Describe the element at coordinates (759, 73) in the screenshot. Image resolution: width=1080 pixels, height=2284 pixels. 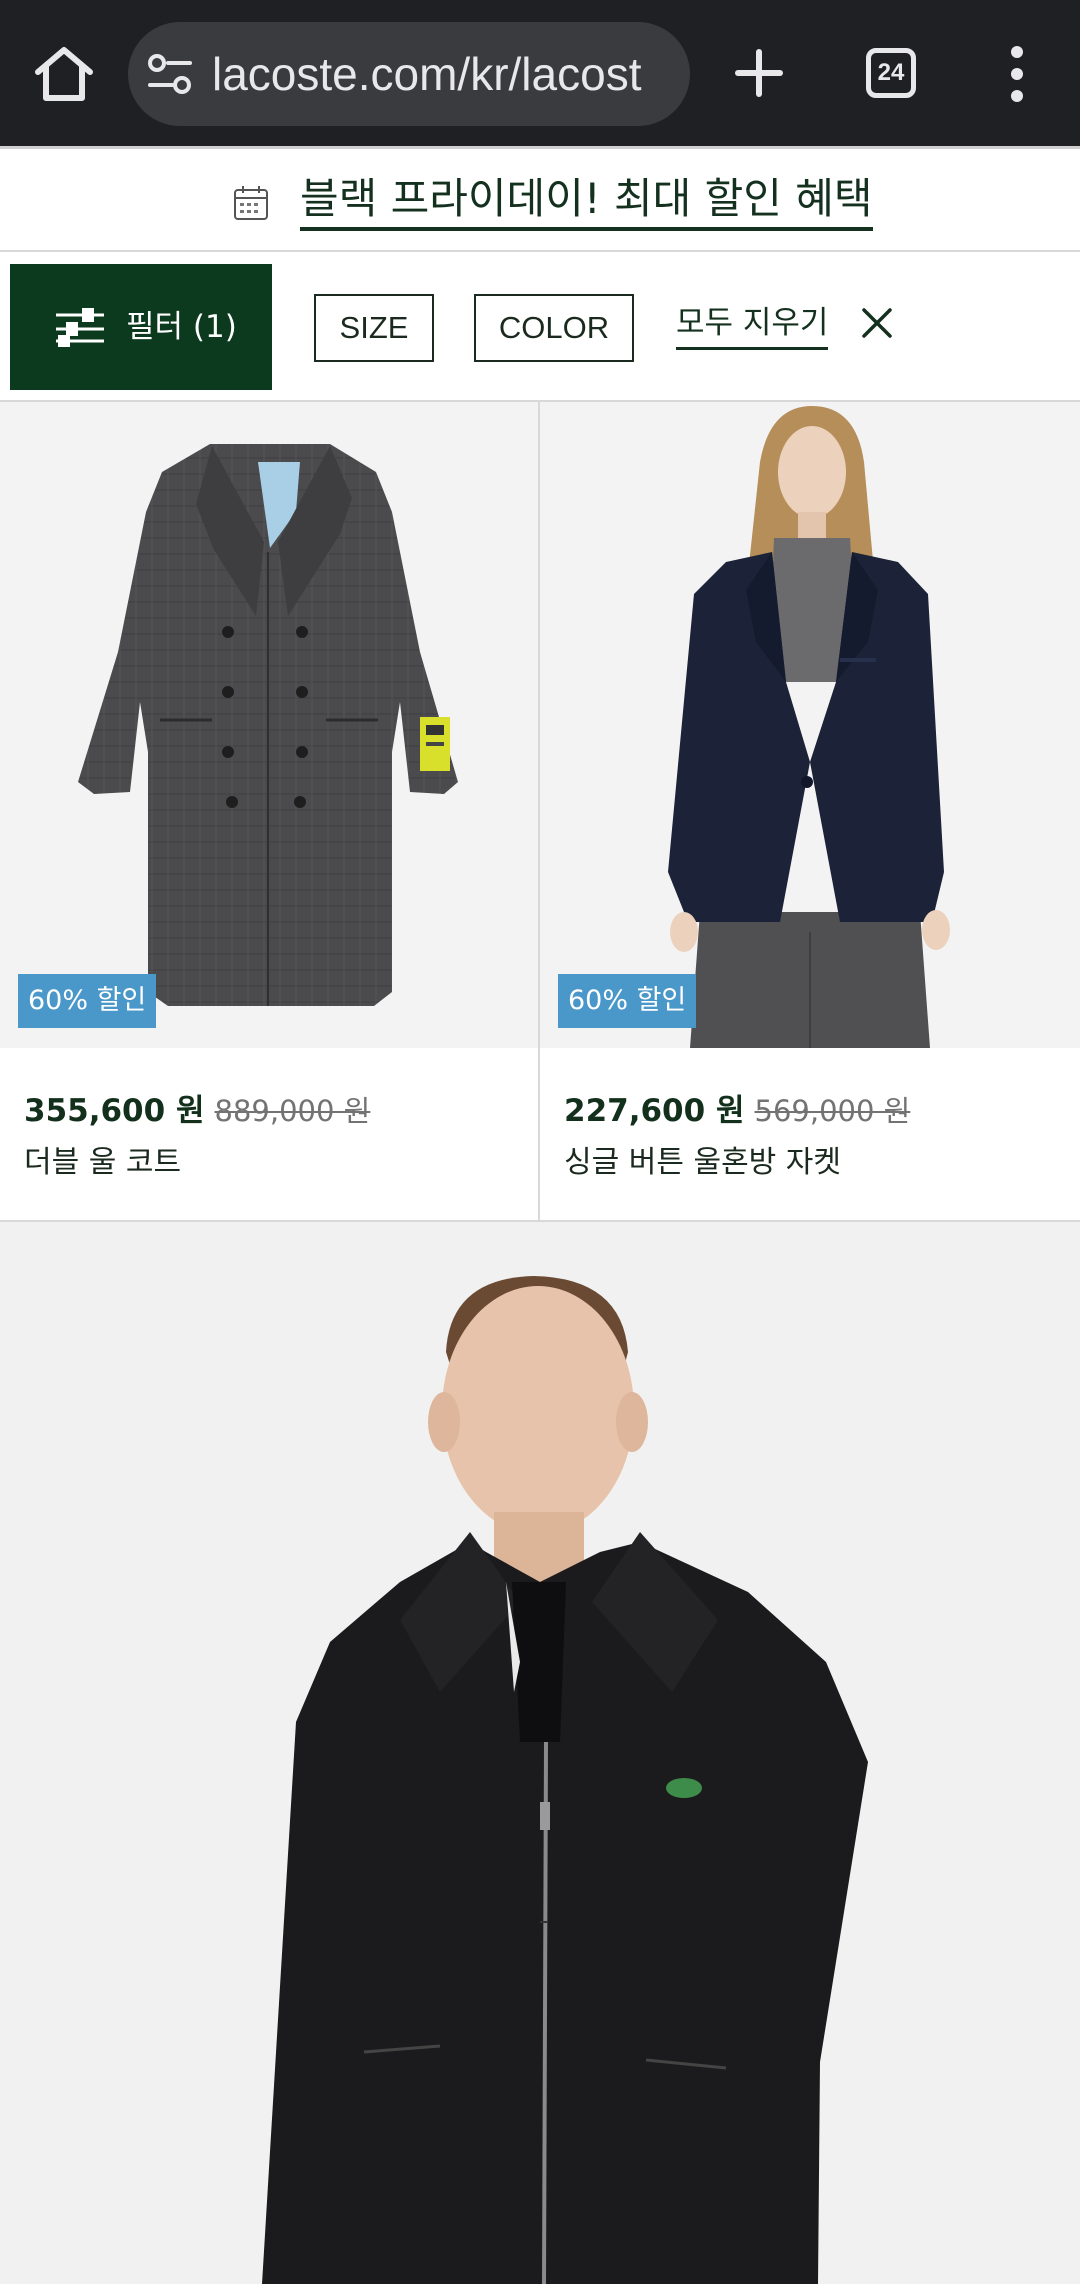
I see `new-tab-icon` at that location.